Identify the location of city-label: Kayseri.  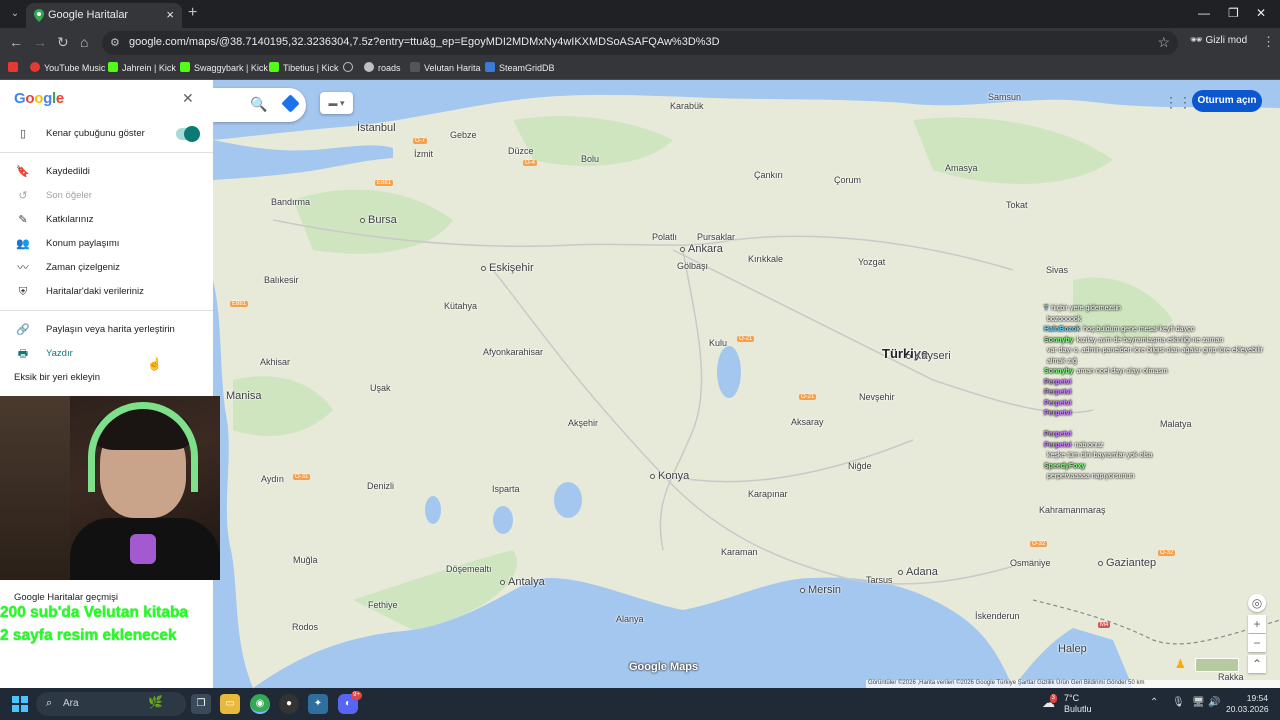
(928, 356).